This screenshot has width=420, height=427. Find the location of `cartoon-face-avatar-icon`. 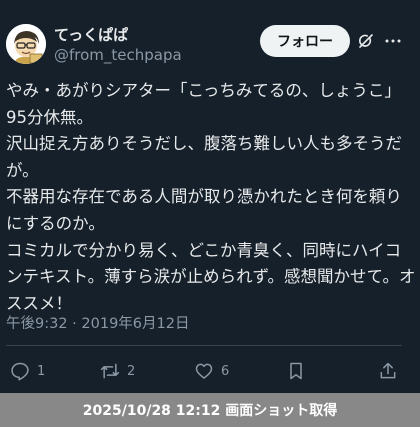

cartoon-face-avatar-icon is located at coordinates (26, 44).